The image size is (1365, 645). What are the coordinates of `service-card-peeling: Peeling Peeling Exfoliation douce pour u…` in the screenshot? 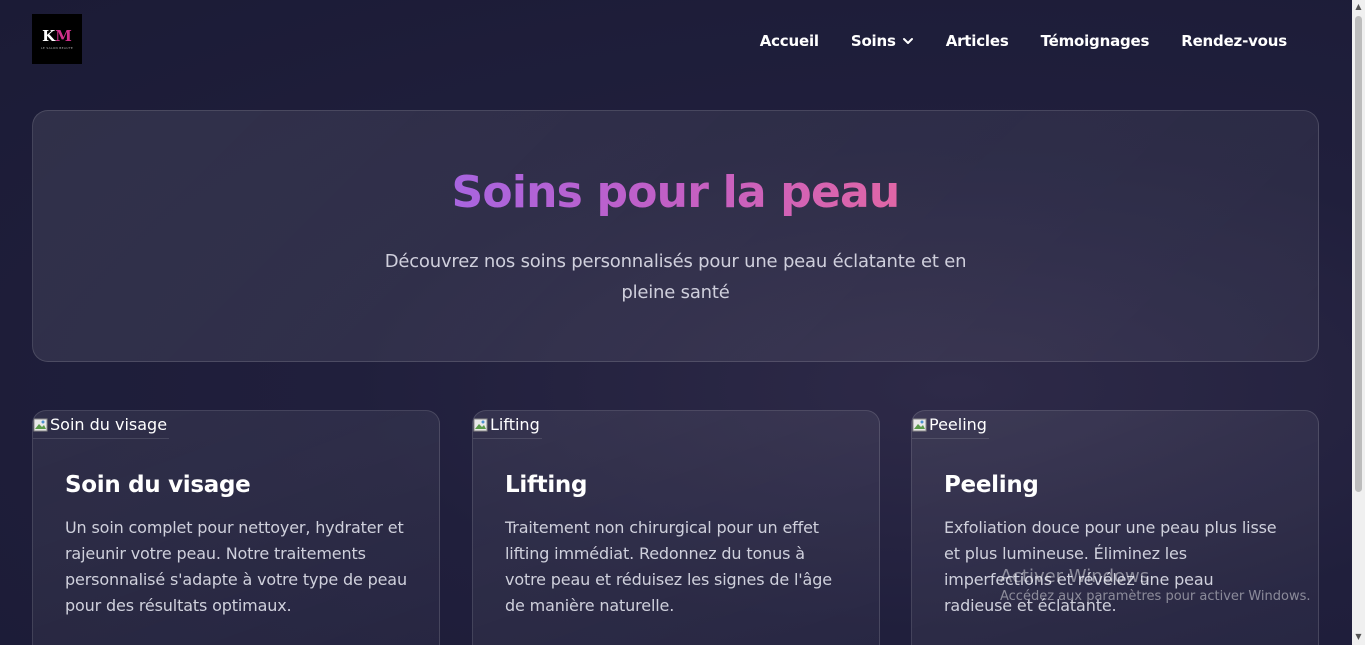 It's located at (1115, 527).